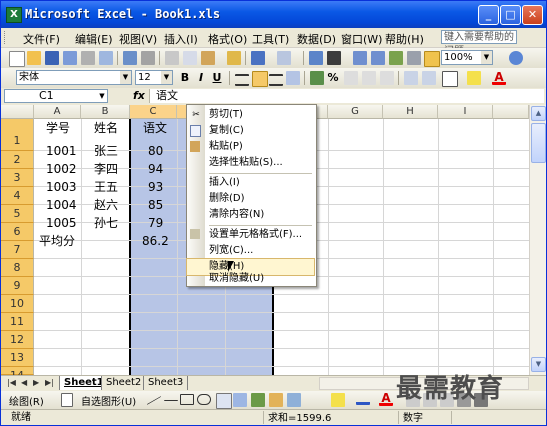 The width and height of the screenshot is (547, 426). I want to click on align-right-icon, so click(276, 80).